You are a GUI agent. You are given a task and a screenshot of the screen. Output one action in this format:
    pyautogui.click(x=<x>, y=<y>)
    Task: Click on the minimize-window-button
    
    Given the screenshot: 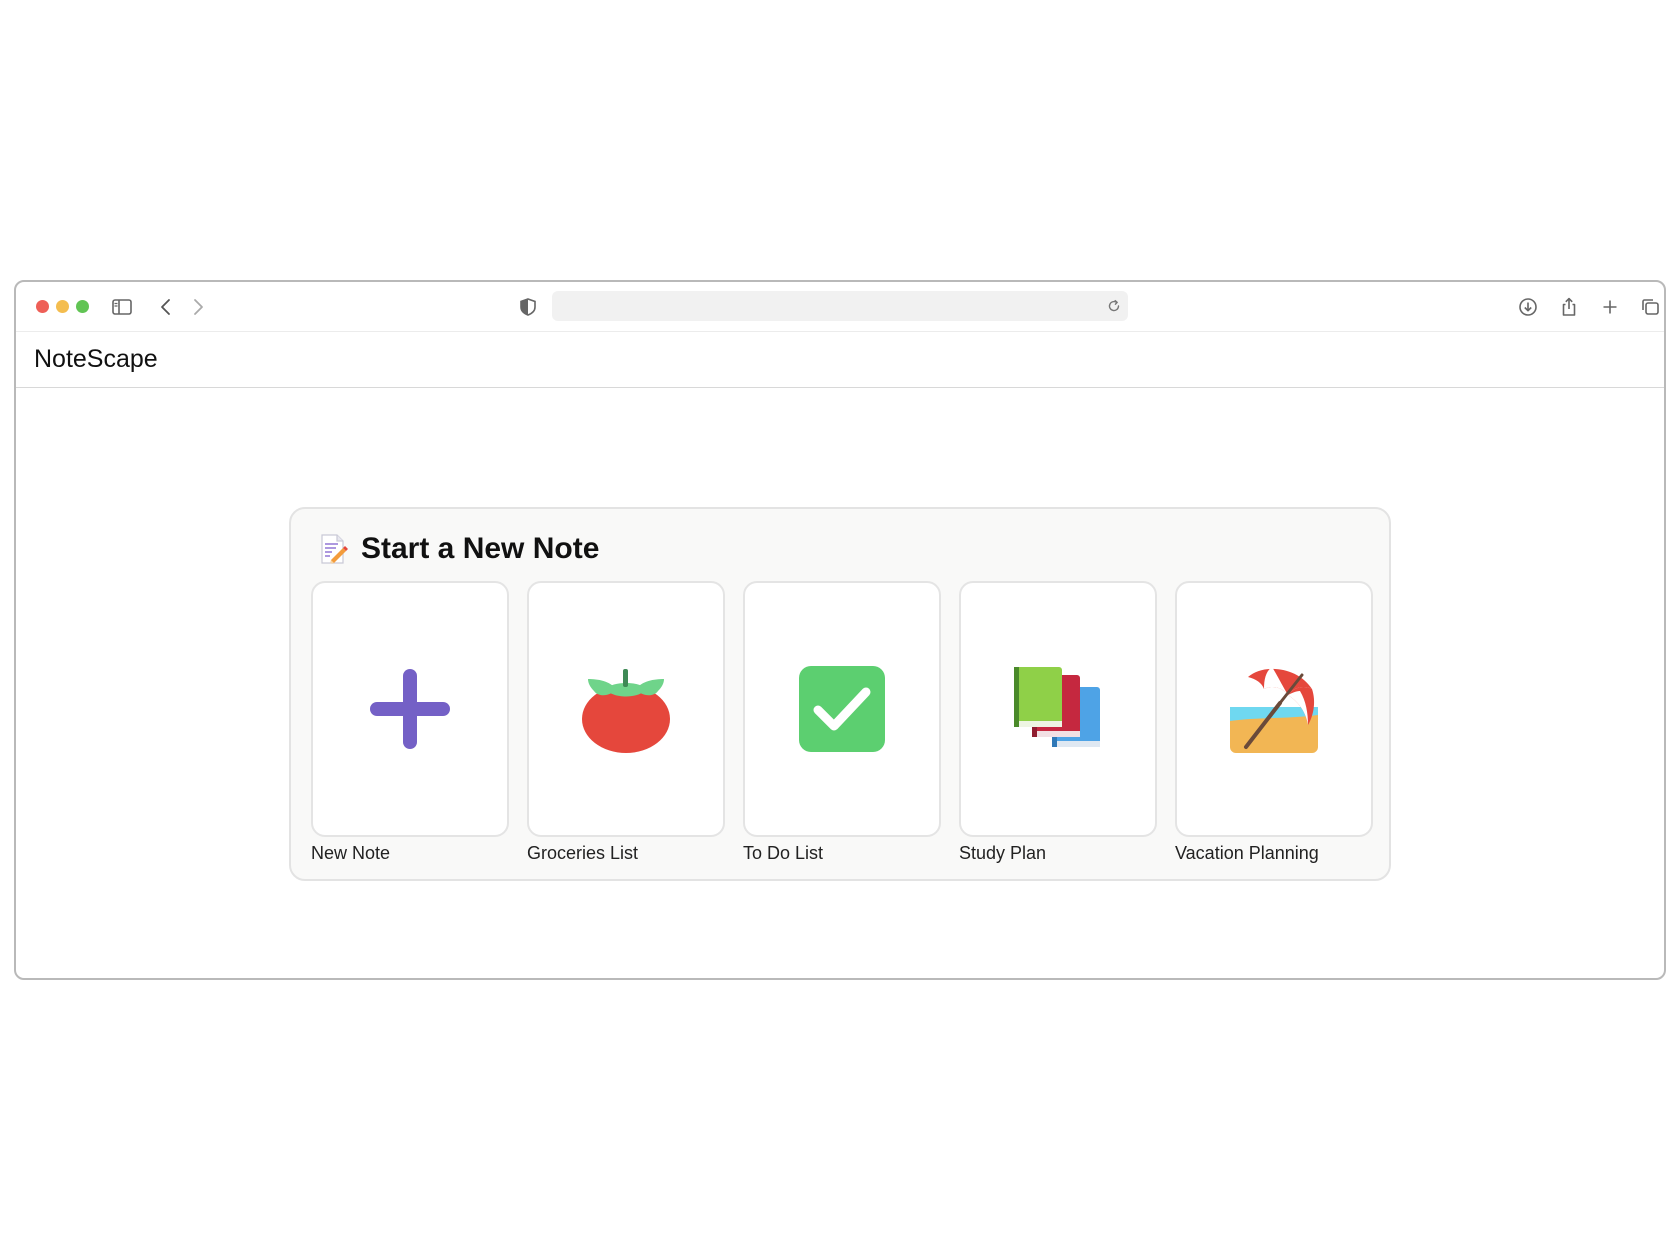 What is the action you would take?
    pyautogui.click(x=62, y=306)
    